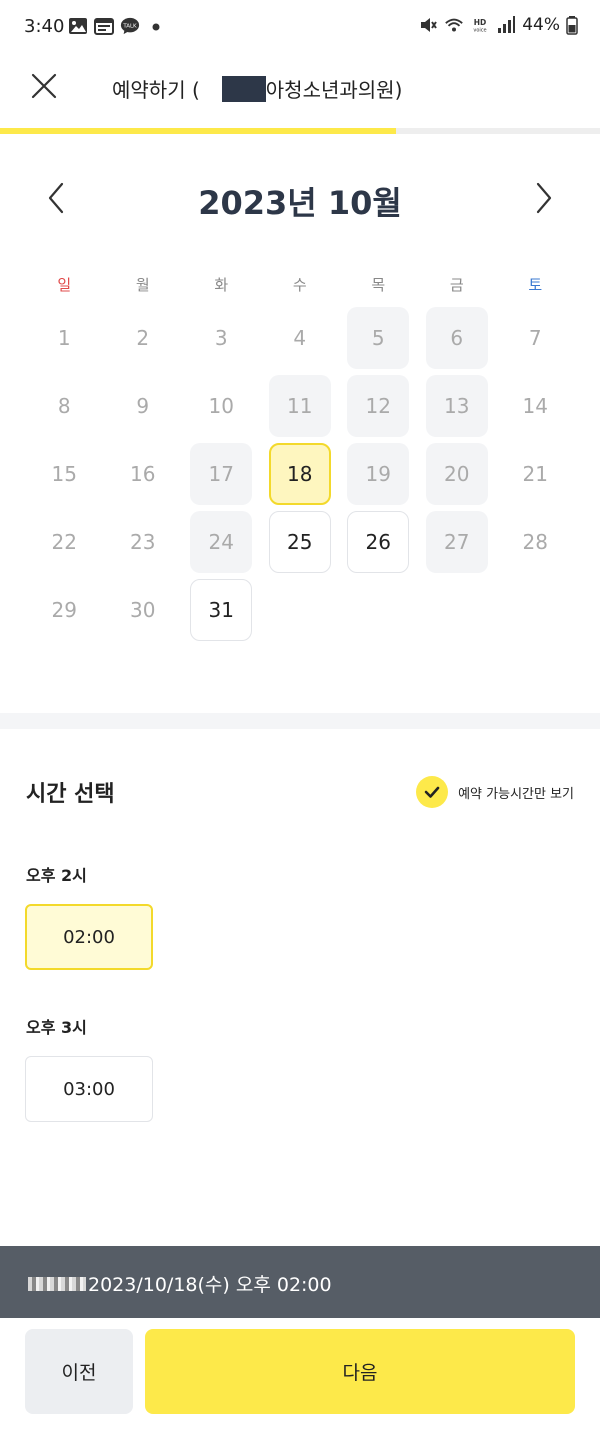 The image size is (600, 1438). I want to click on close-icon, so click(44, 86).